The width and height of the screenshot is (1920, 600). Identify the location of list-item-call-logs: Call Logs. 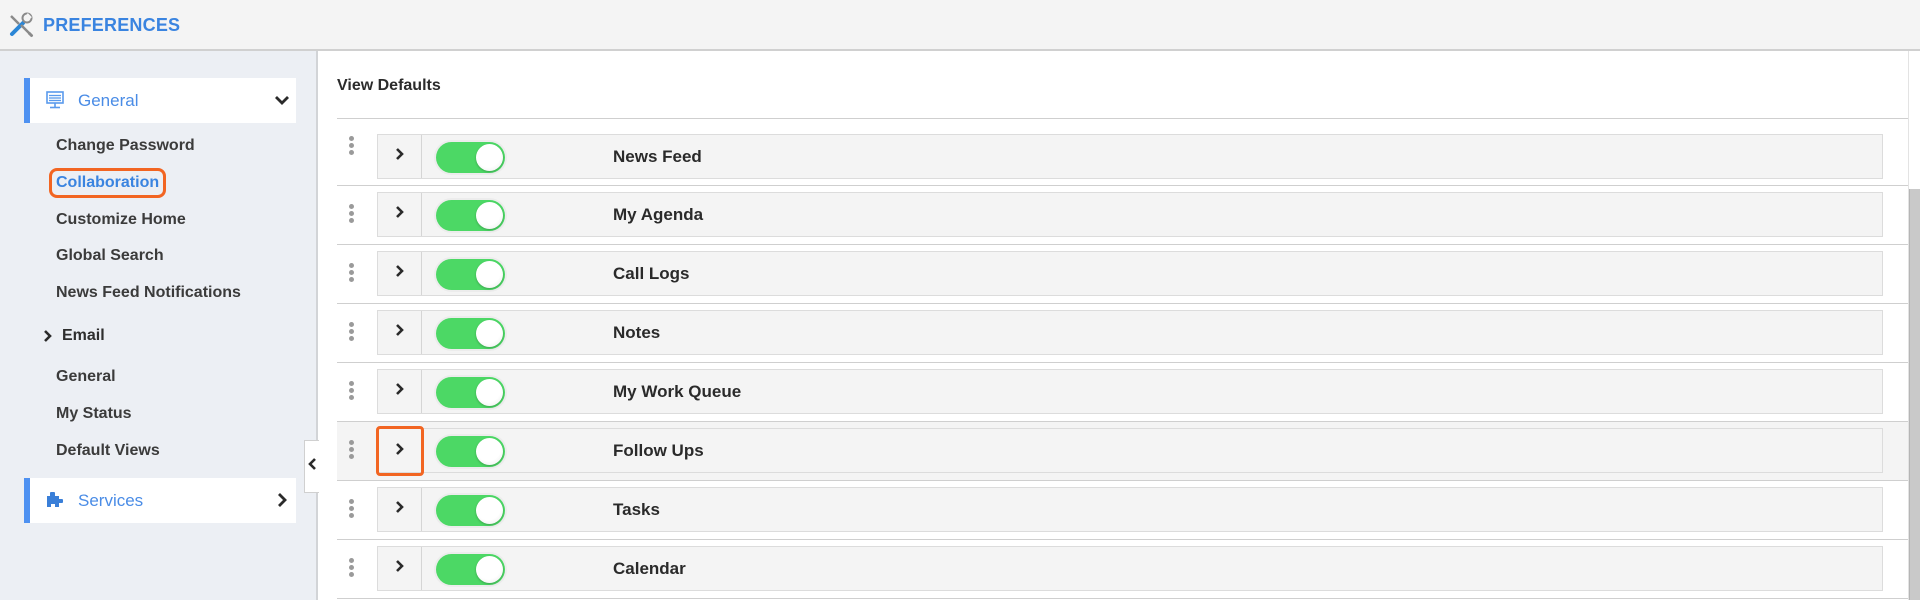
(1123, 274).